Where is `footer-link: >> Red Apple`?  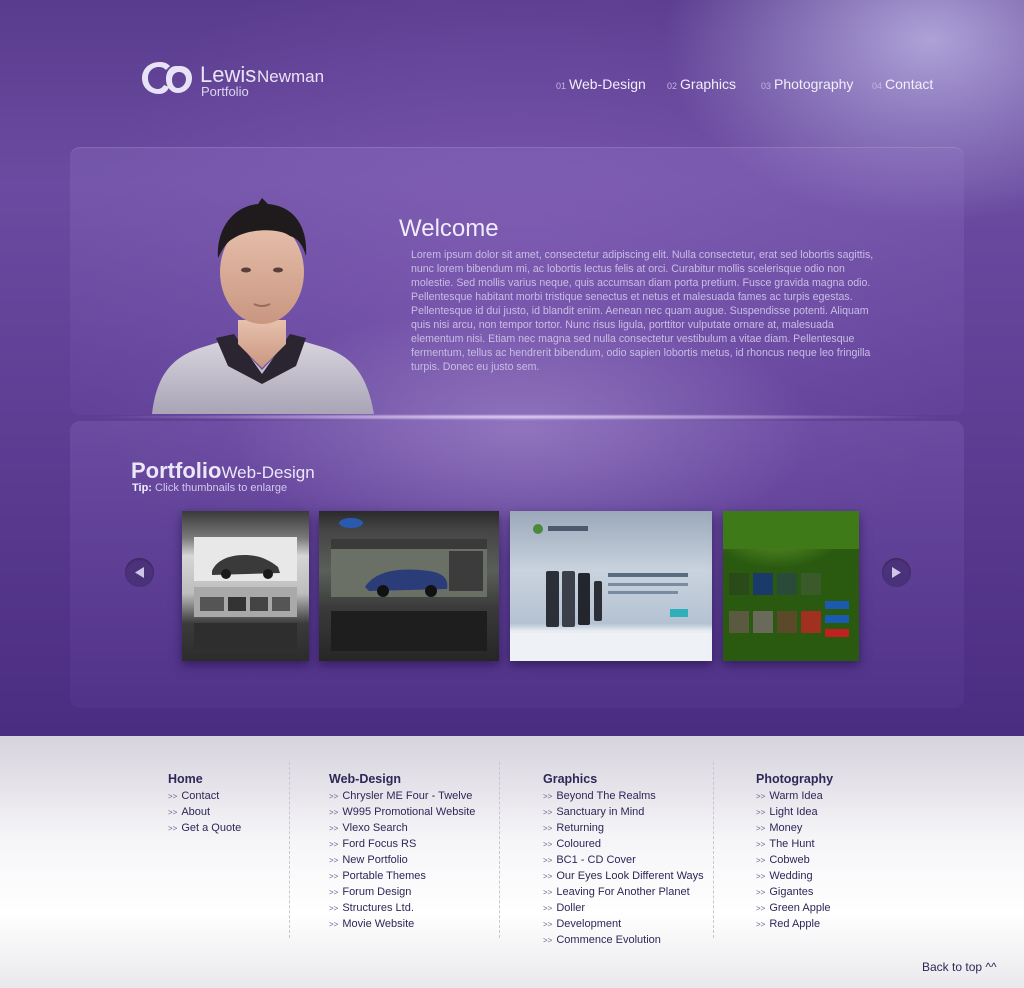 footer-link: >> Red Apple is located at coordinates (794, 925).